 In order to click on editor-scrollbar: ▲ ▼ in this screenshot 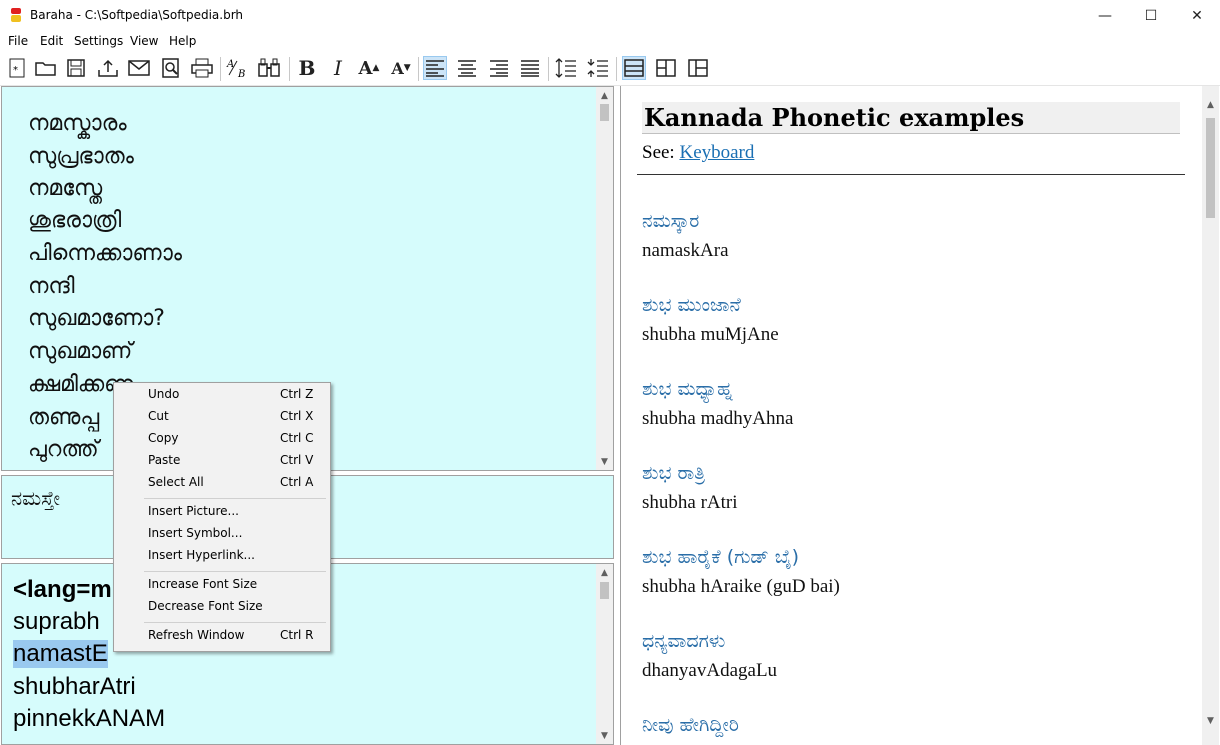, I will do `click(604, 278)`.